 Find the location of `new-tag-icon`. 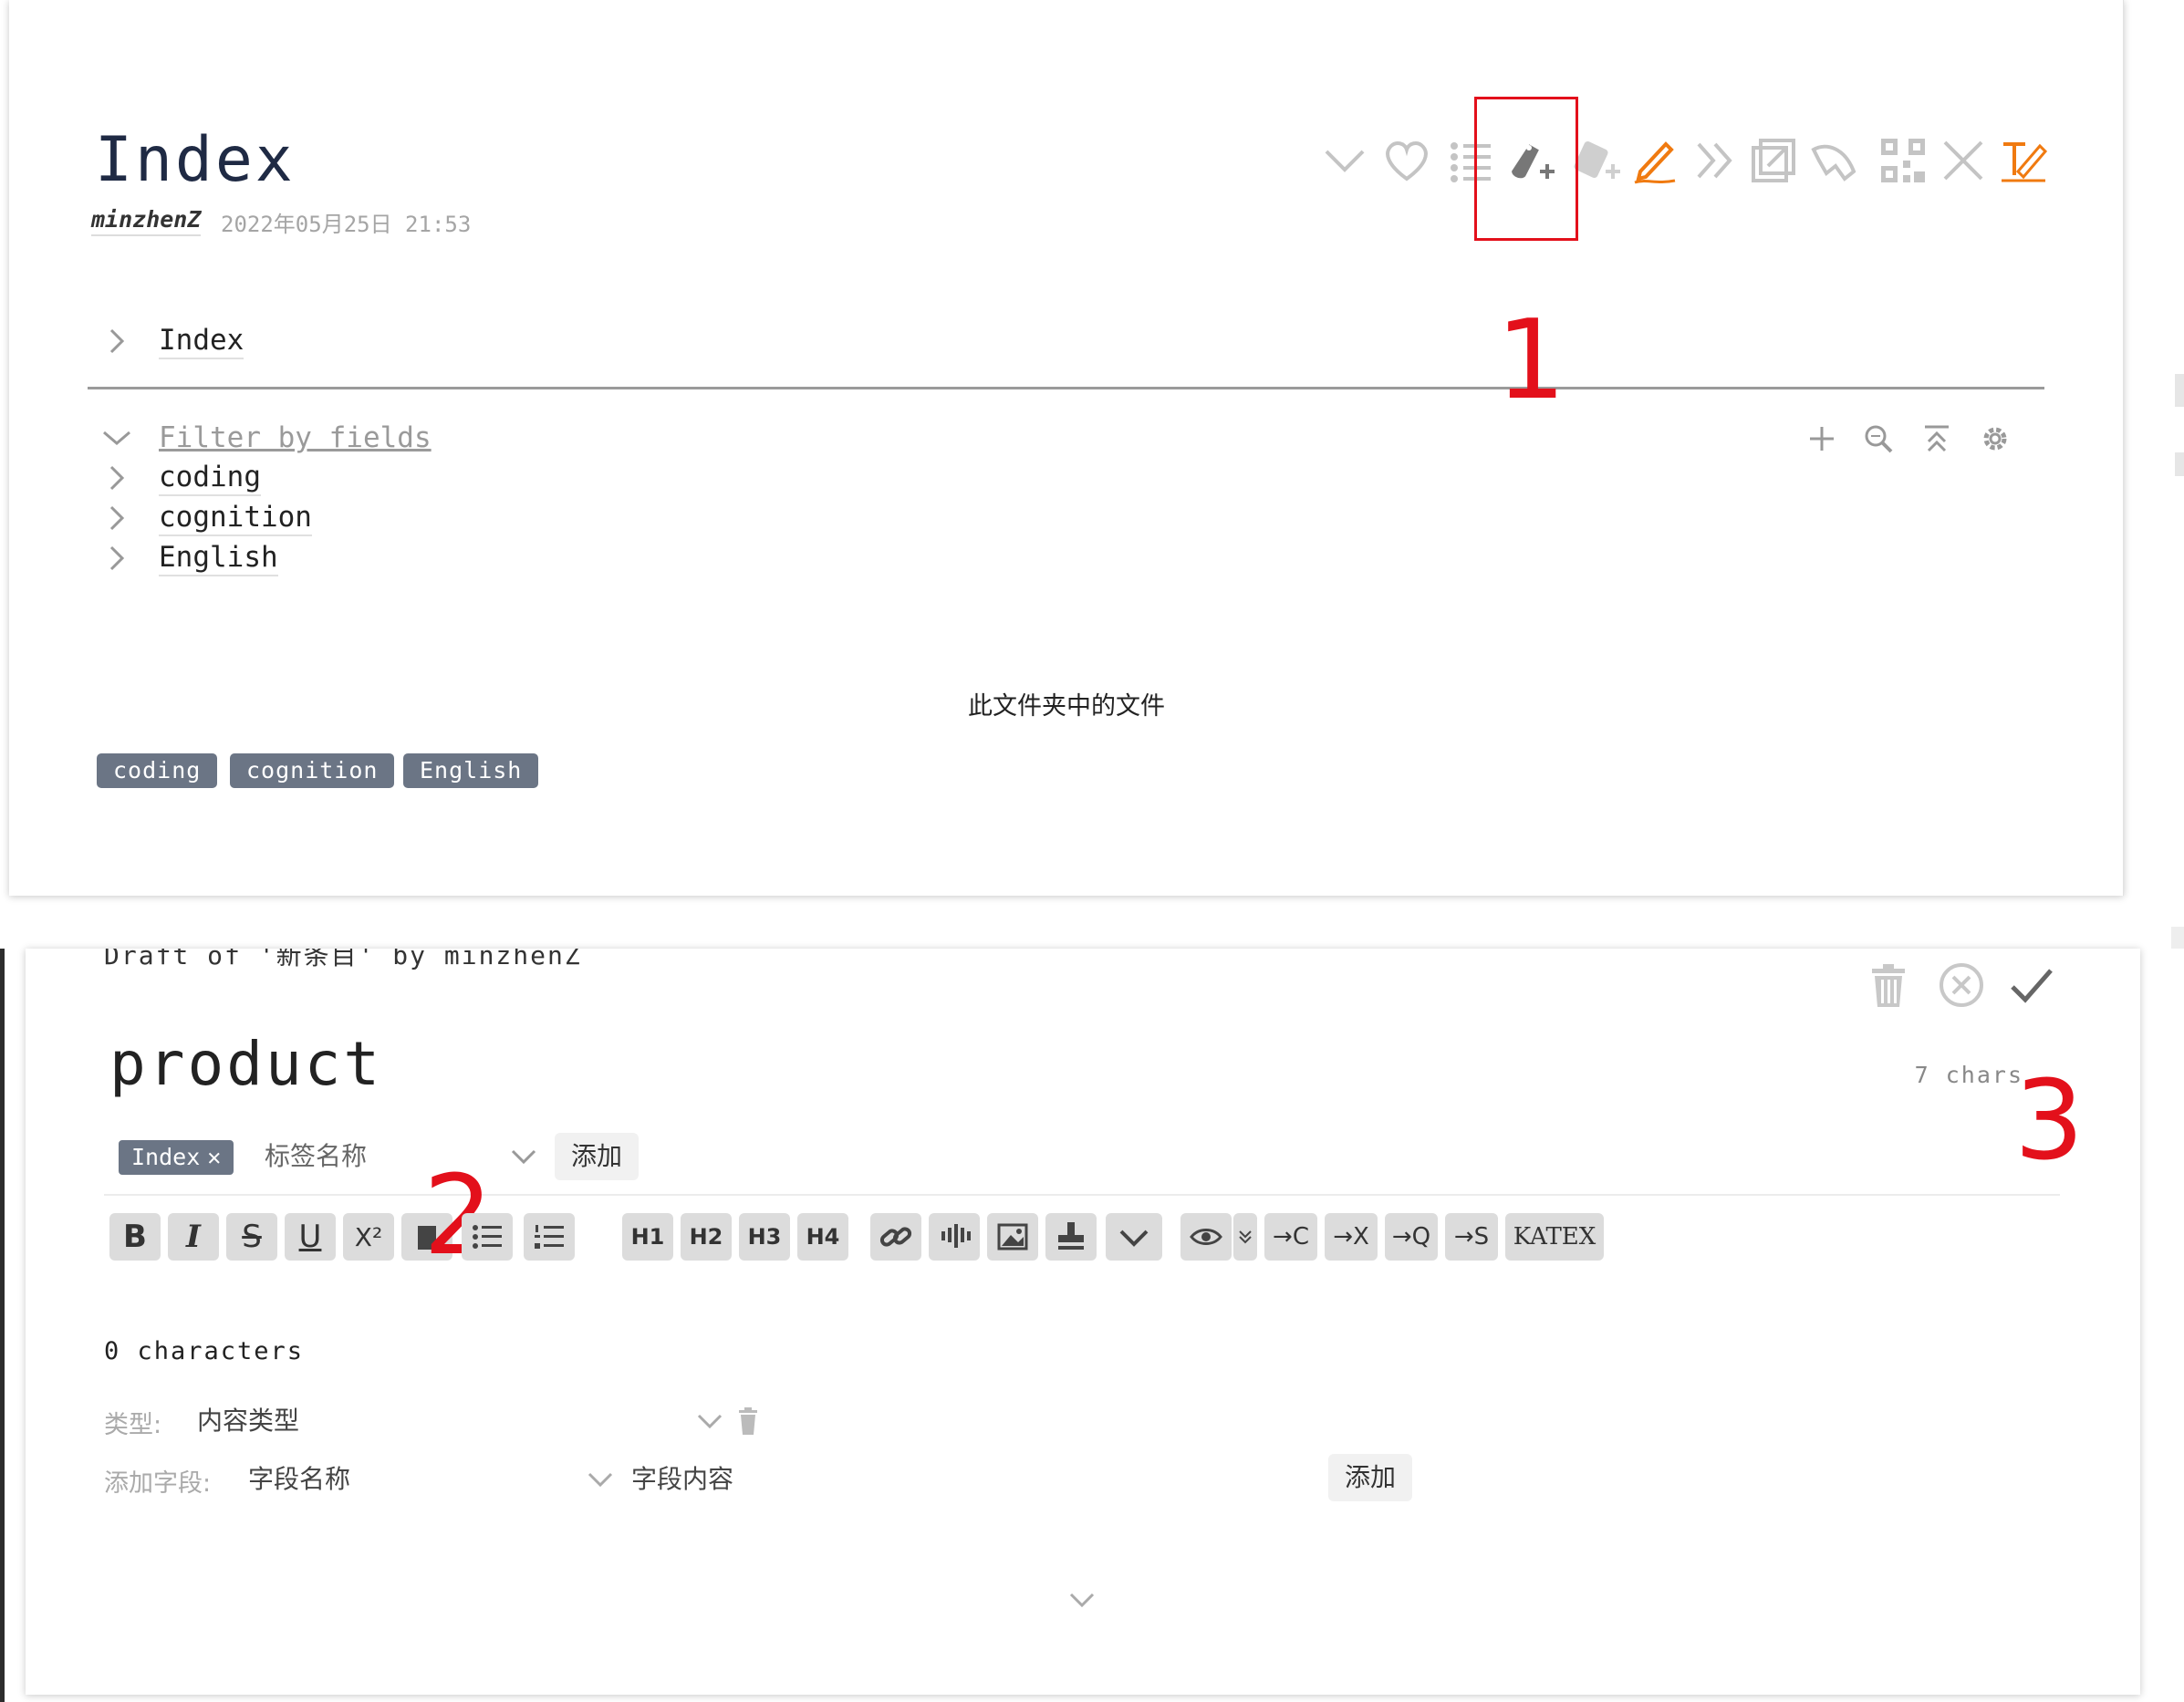

new-tag-icon is located at coordinates (1596, 160).